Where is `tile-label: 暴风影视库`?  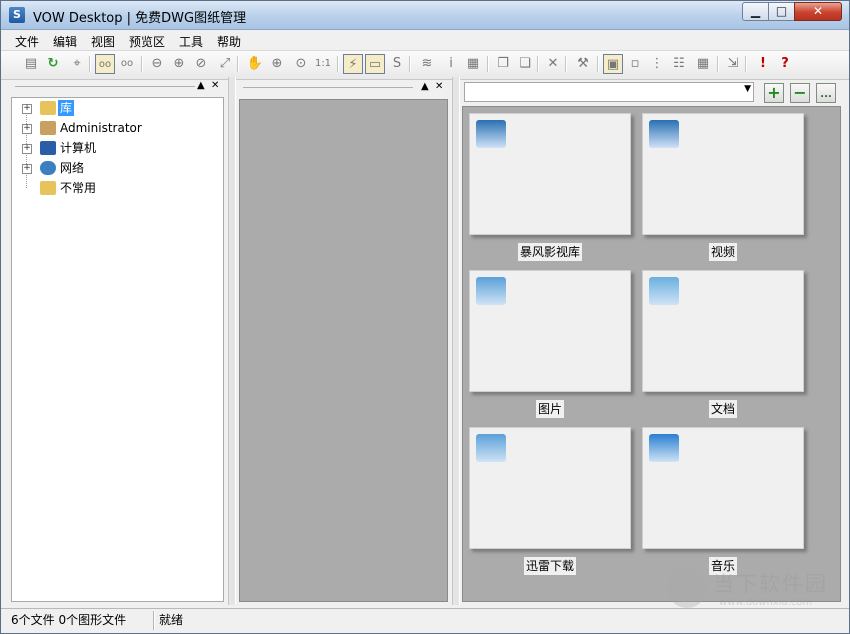
tile-label: 暴风影视库 is located at coordinates (550, 252).